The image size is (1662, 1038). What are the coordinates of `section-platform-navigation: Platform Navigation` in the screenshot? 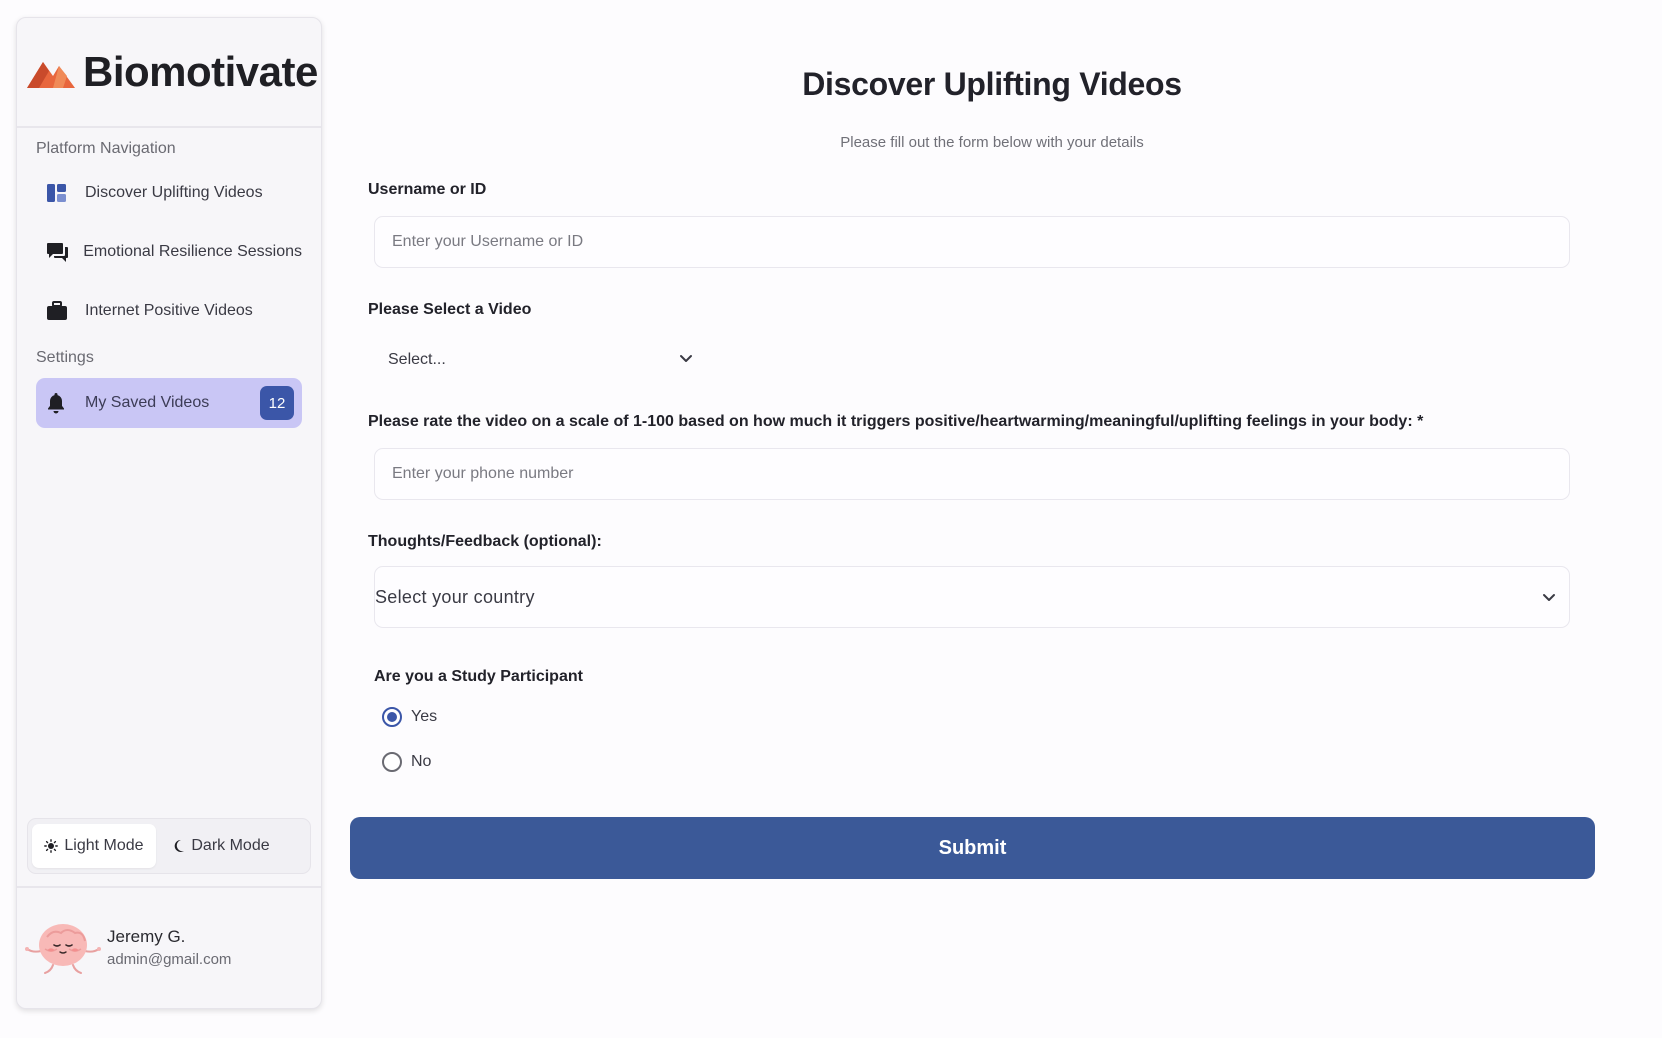 It's located at (106, 148).